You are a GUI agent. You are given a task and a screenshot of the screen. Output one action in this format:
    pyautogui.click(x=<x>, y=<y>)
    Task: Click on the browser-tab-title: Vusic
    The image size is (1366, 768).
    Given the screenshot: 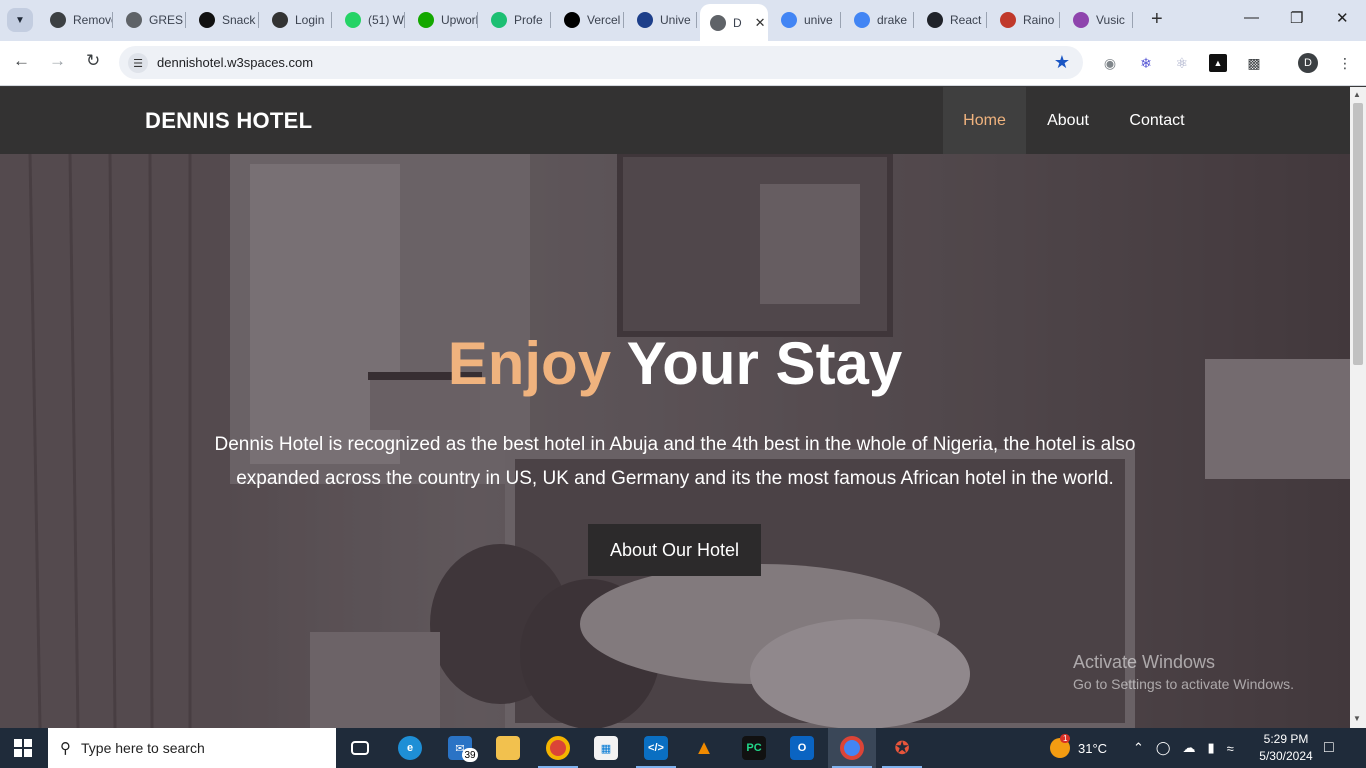 What is the action you would take?
    pyautogui.click(x=1110, y=20)
    